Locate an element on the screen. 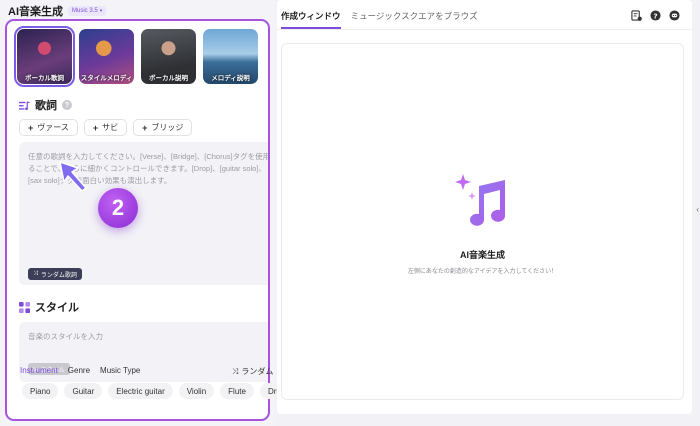  add-verse-button: + ヴァース is located at coordinates (48, 127).